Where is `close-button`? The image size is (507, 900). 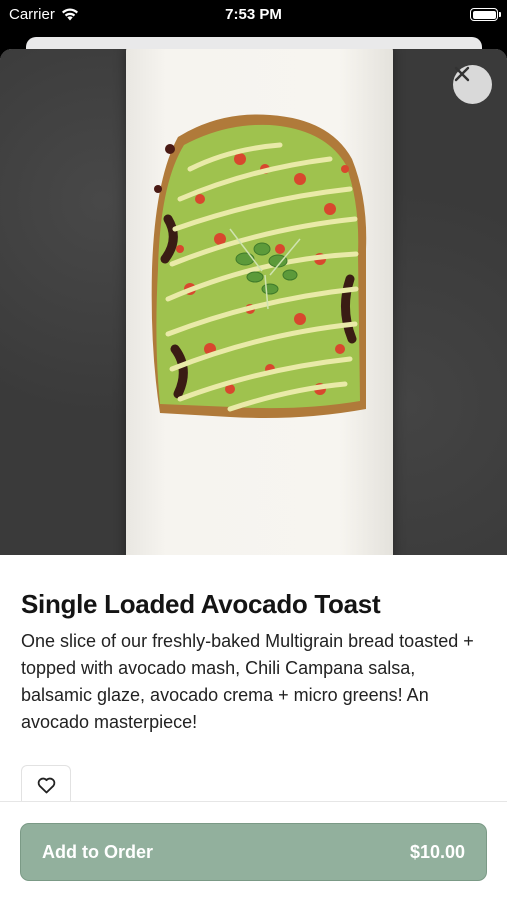 close-button is located at coordinates (472, 84).